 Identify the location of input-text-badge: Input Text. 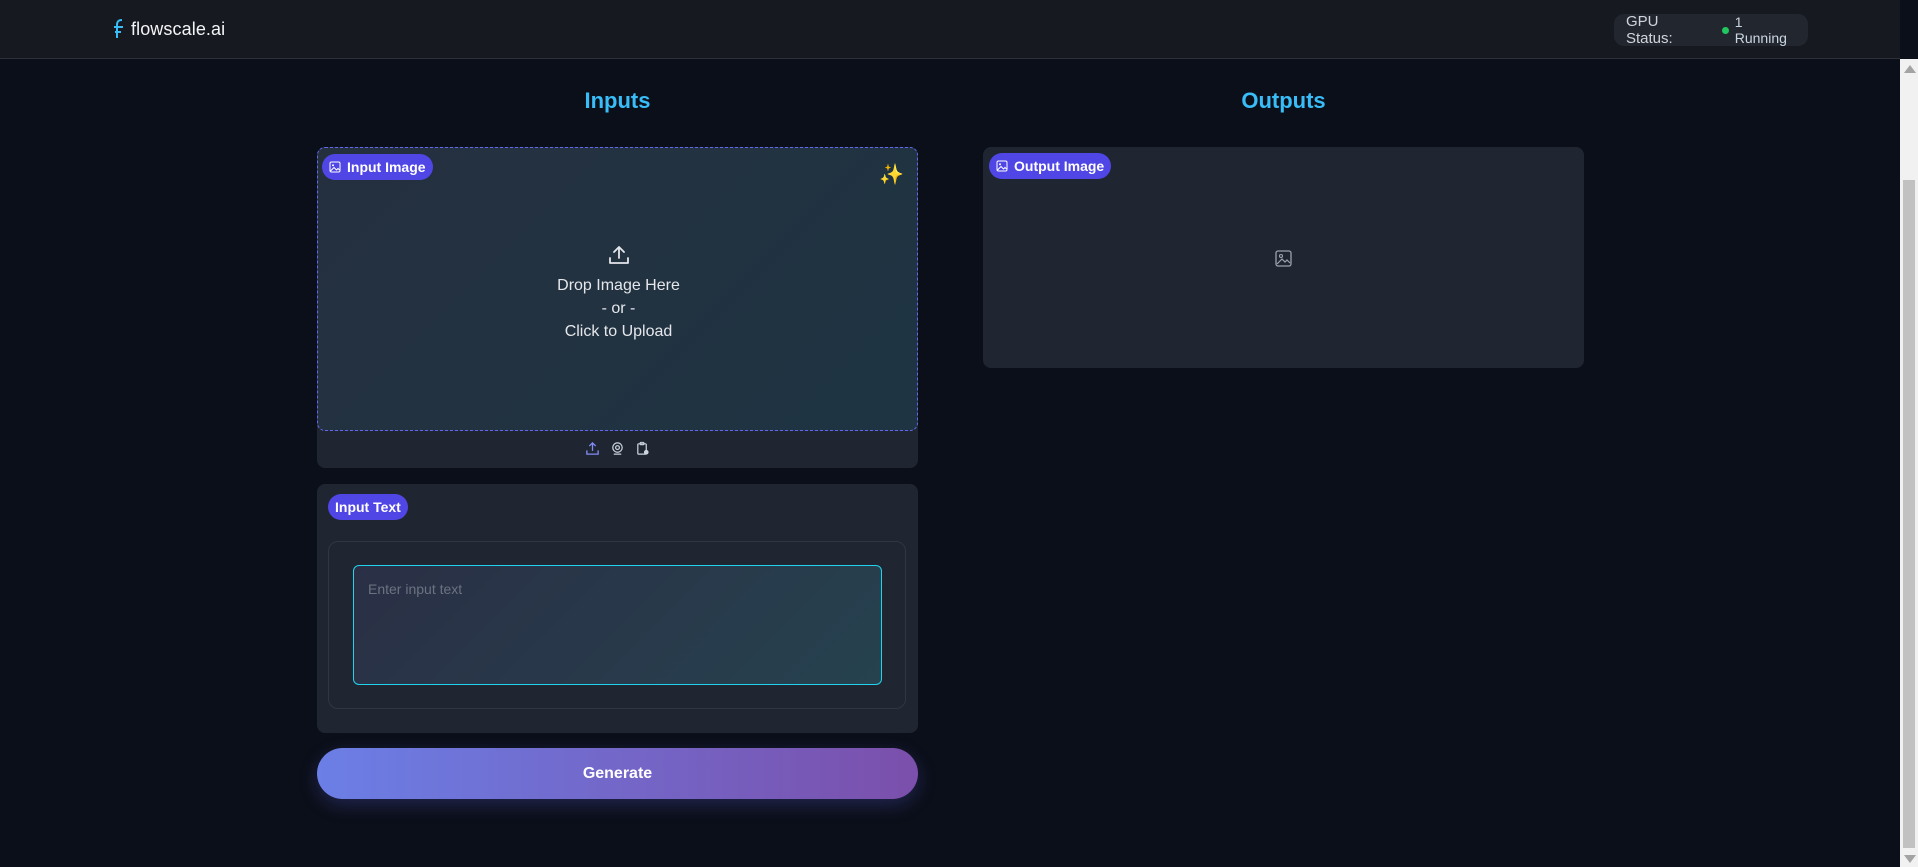
(368, 507).